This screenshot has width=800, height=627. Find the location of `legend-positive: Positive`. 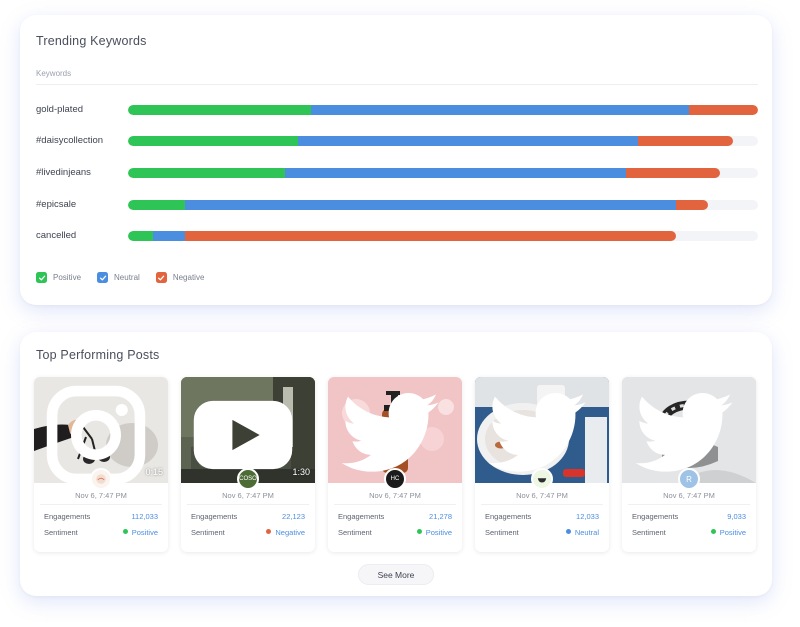

legend-positive: Positive is located at coordinates (58, 277).